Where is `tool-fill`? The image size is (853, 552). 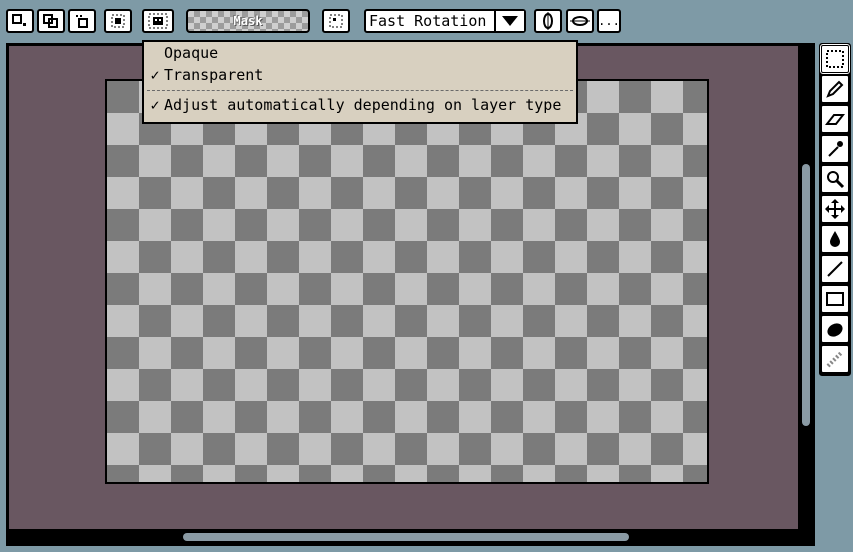 tool-fill is located at coordinates (835, 239).